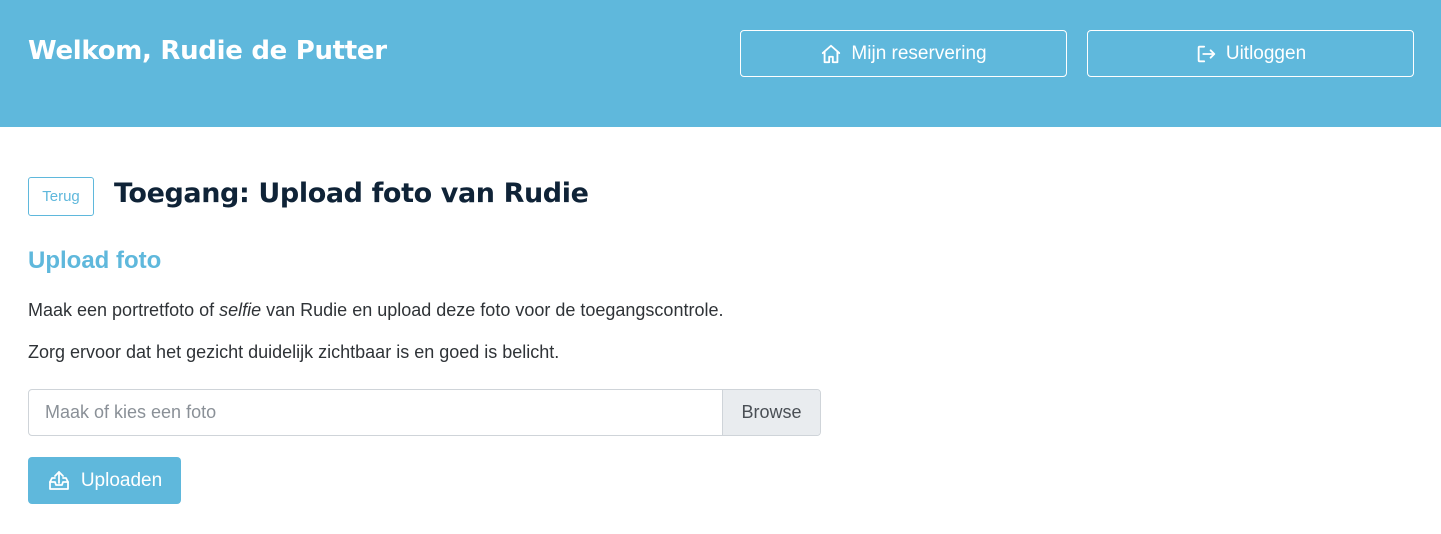 The image size is (1441, 534). I want to click on home-icon, so click(831, 54).